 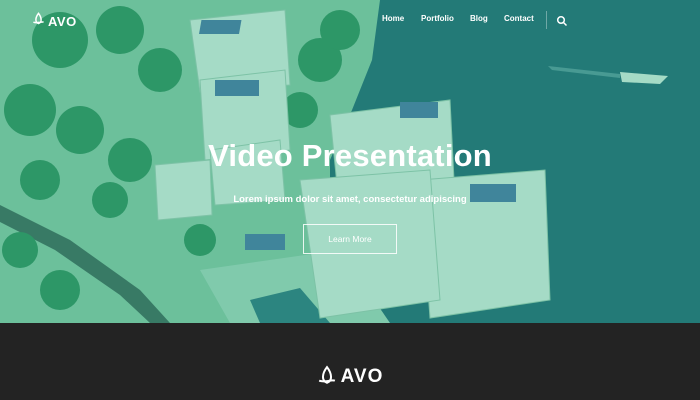 I want to click on nav-item-home: Home, so click(x=393, y=18).